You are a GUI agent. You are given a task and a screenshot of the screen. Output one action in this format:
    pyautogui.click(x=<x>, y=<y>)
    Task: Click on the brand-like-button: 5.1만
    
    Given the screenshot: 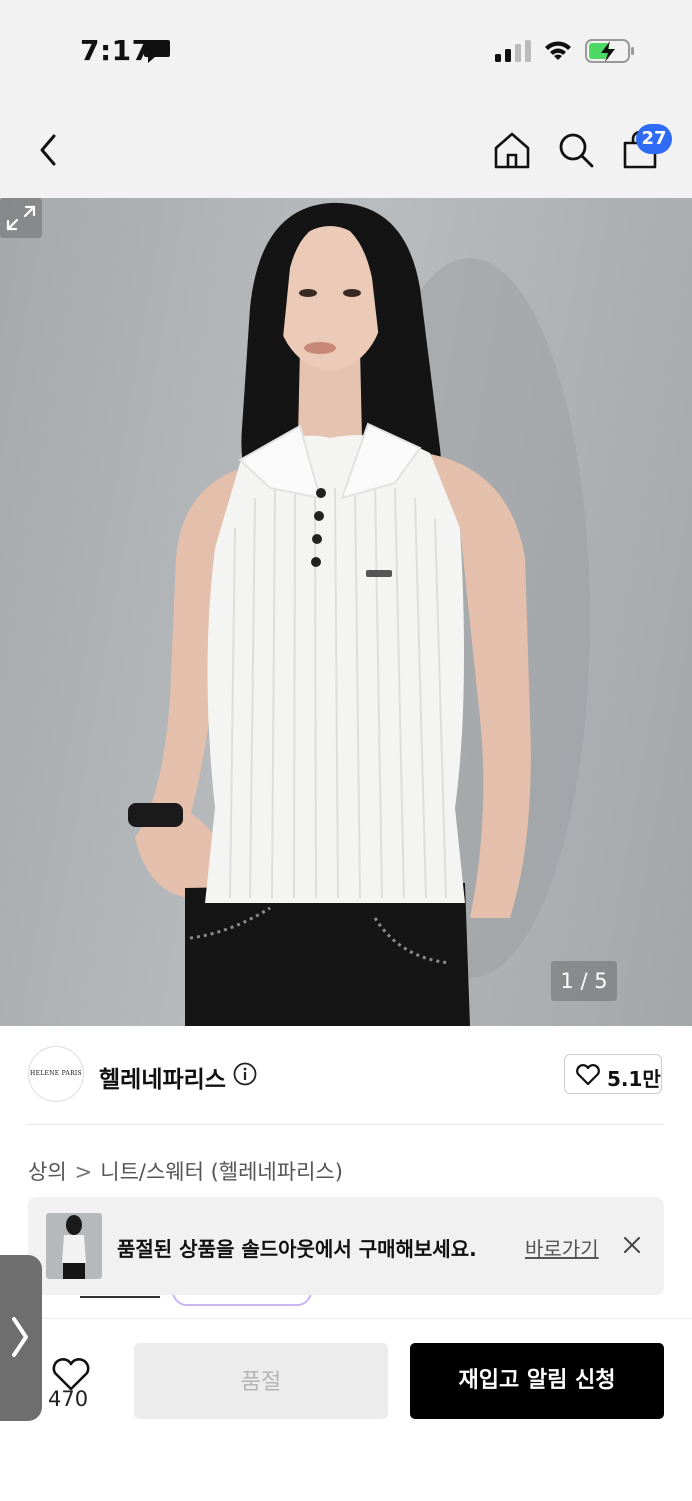 What is the action you would take?
    pyautogui.click(x=613, y=1074)
    